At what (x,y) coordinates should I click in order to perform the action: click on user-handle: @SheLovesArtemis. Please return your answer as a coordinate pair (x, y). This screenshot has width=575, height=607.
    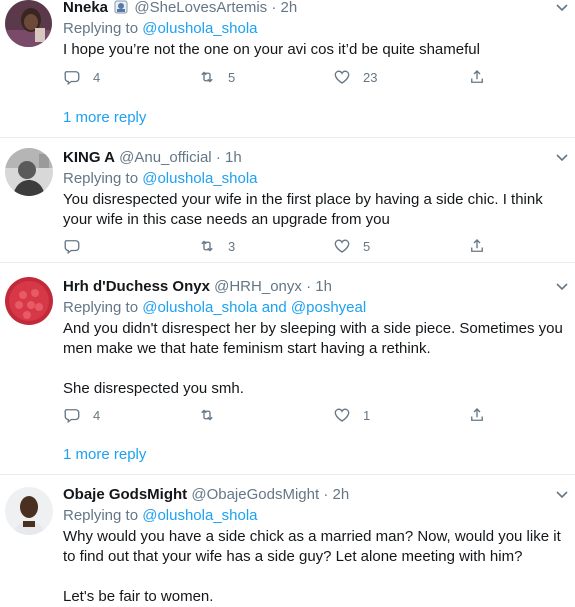
    Looking at the image, I should click on (200, 8).